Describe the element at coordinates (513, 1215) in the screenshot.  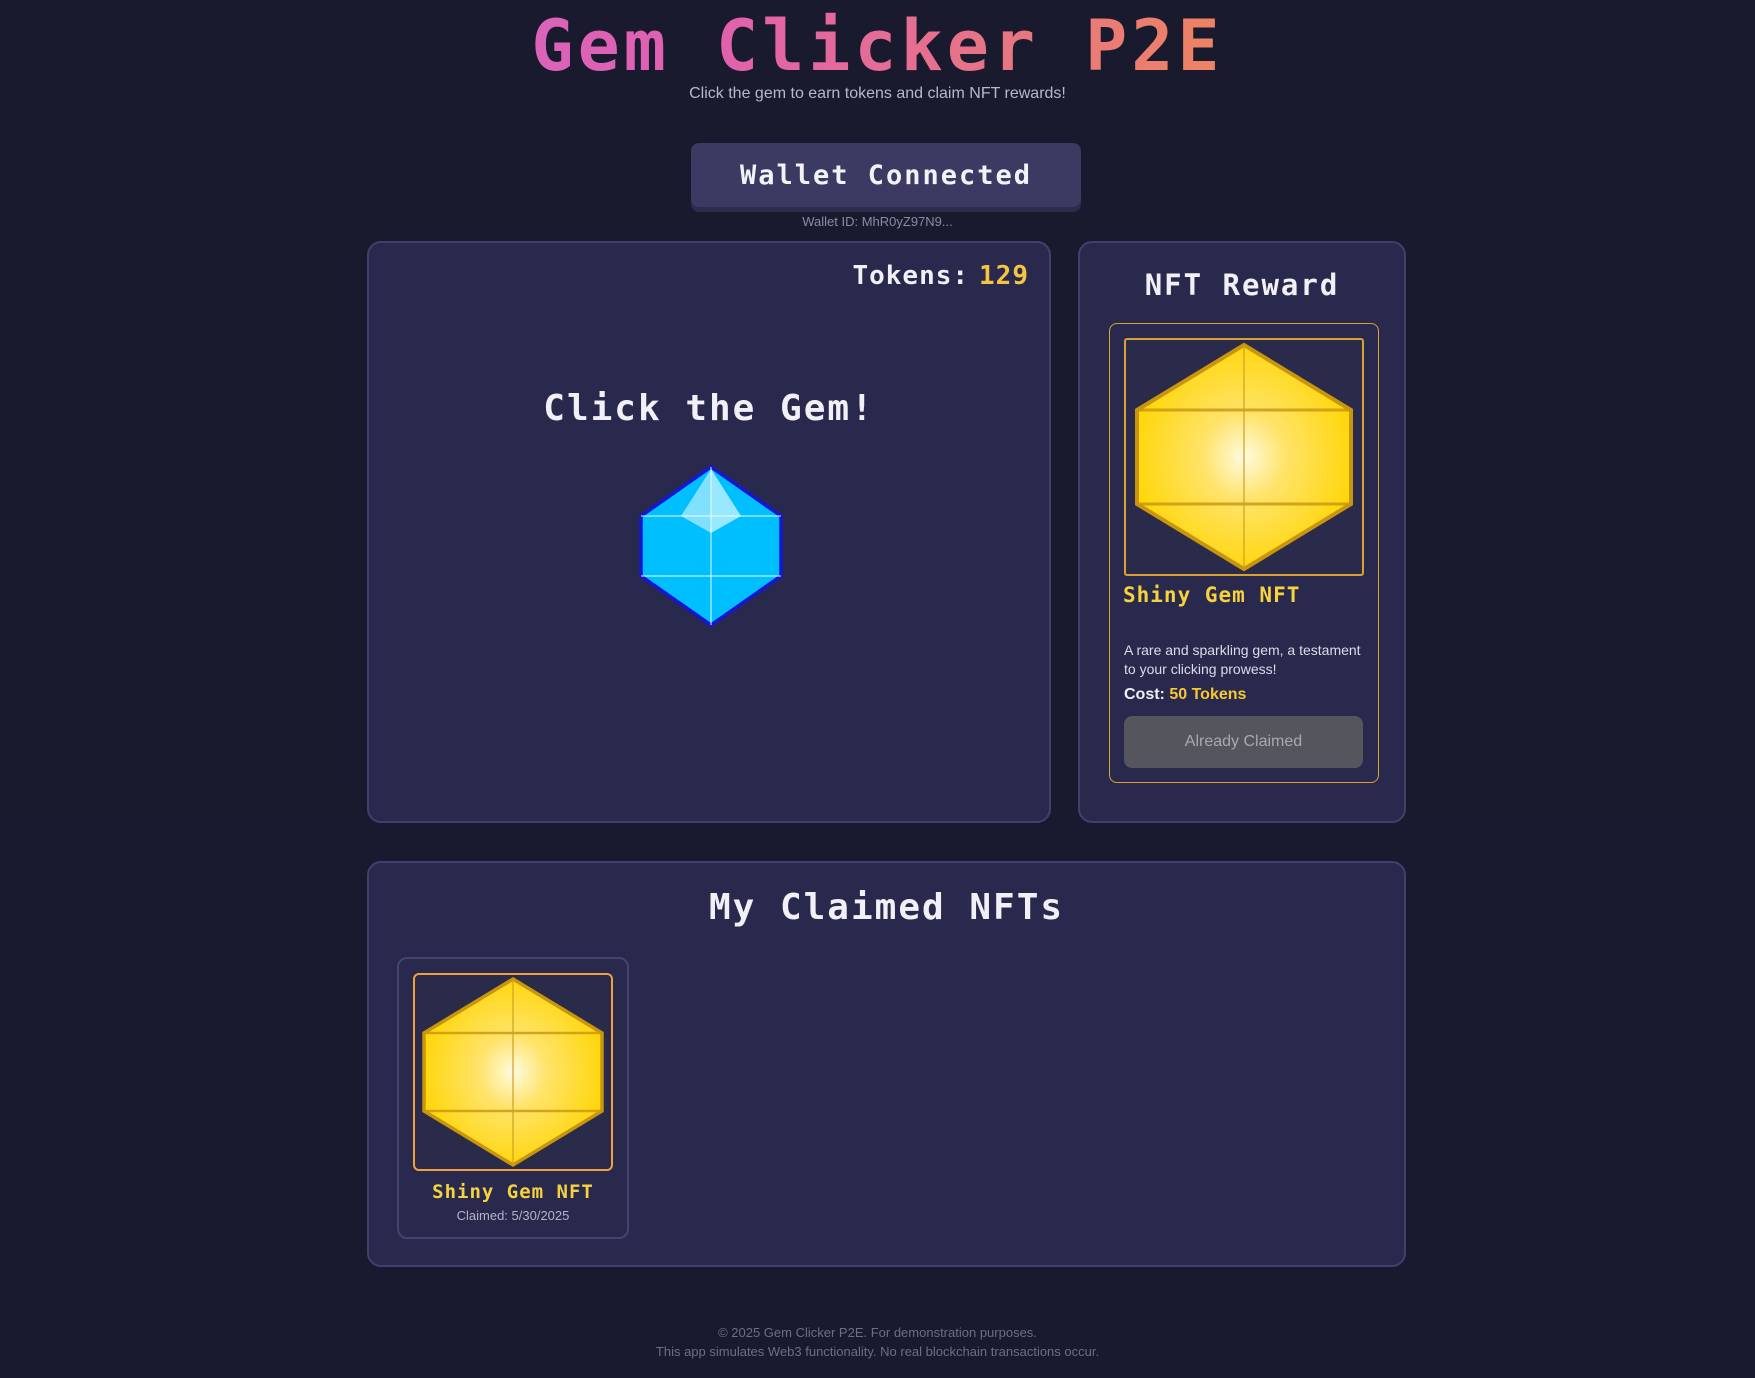
I see `claimed-nft-date: Claimed: 5/30/2025` at that location.